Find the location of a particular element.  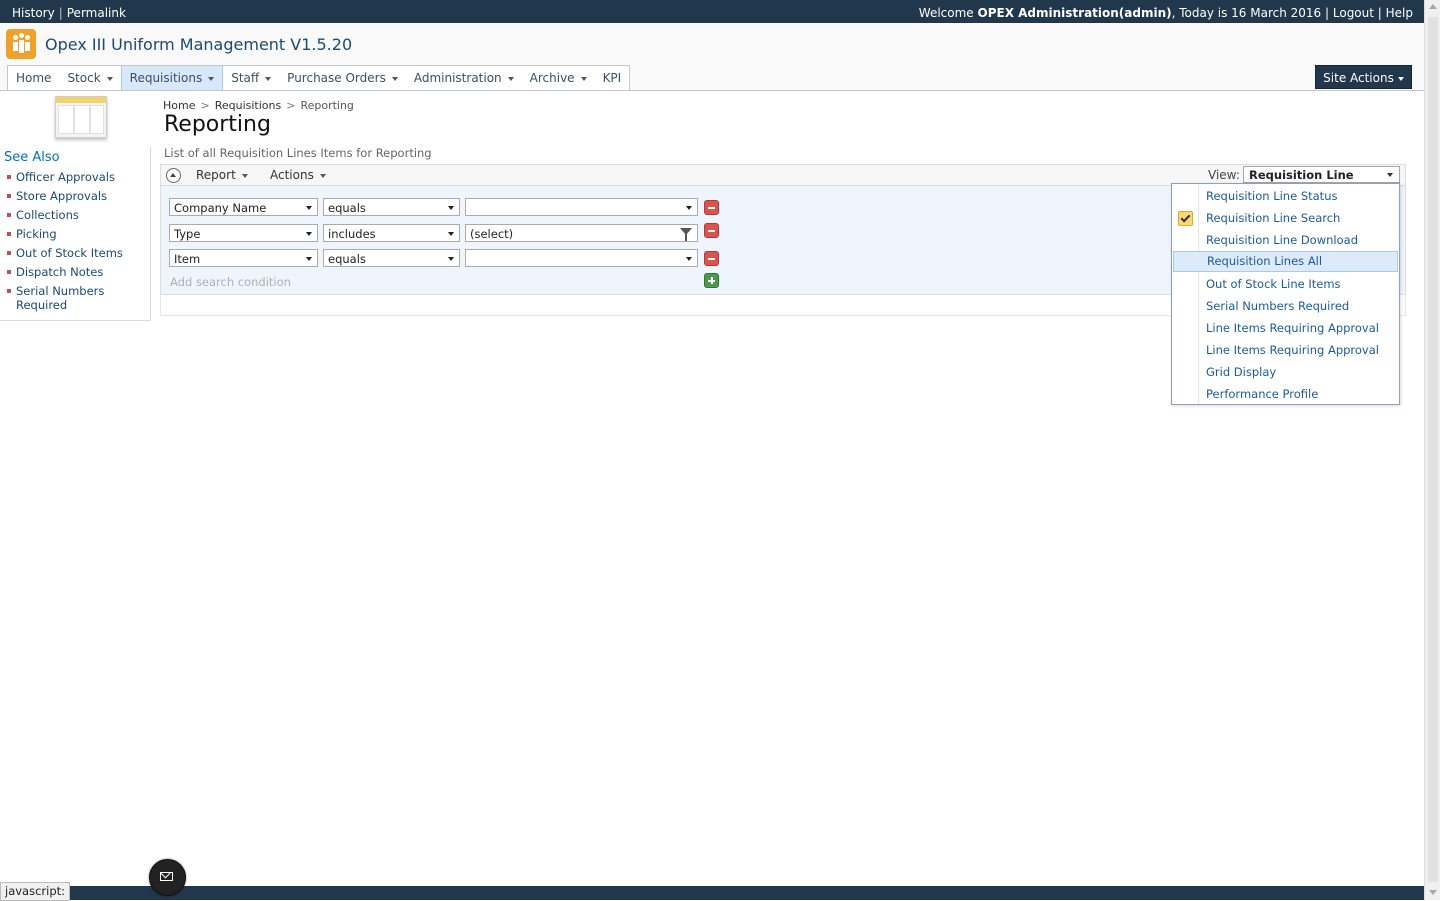

report-label: Report is located at coordinates (216, 175).